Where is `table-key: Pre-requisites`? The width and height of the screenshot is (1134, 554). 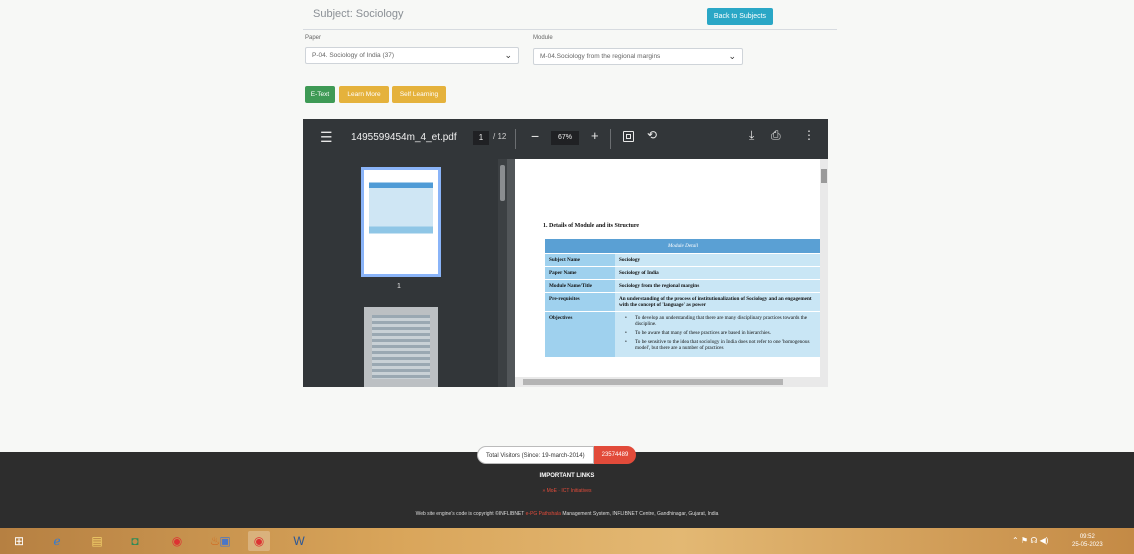 table-key: Pre-requisites is located at coordinates (580, 302).